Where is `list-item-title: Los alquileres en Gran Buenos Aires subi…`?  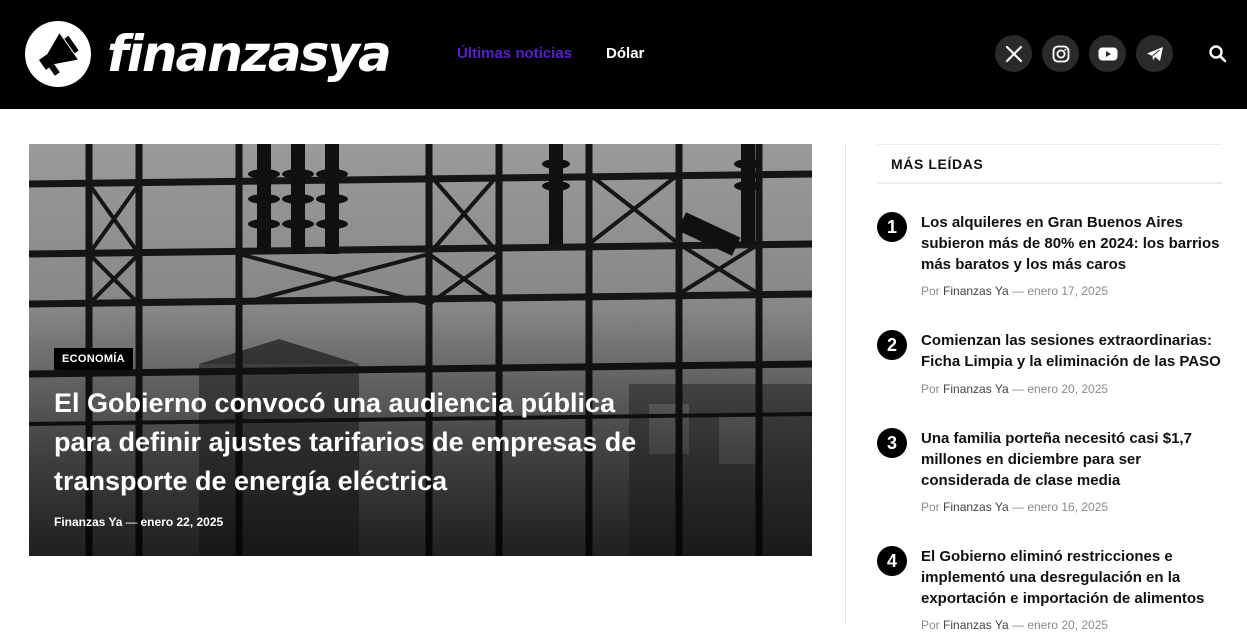
list-item-title: Los alquileres en Gran Buenos Aires subi… is located at coordinates (1071, 243).